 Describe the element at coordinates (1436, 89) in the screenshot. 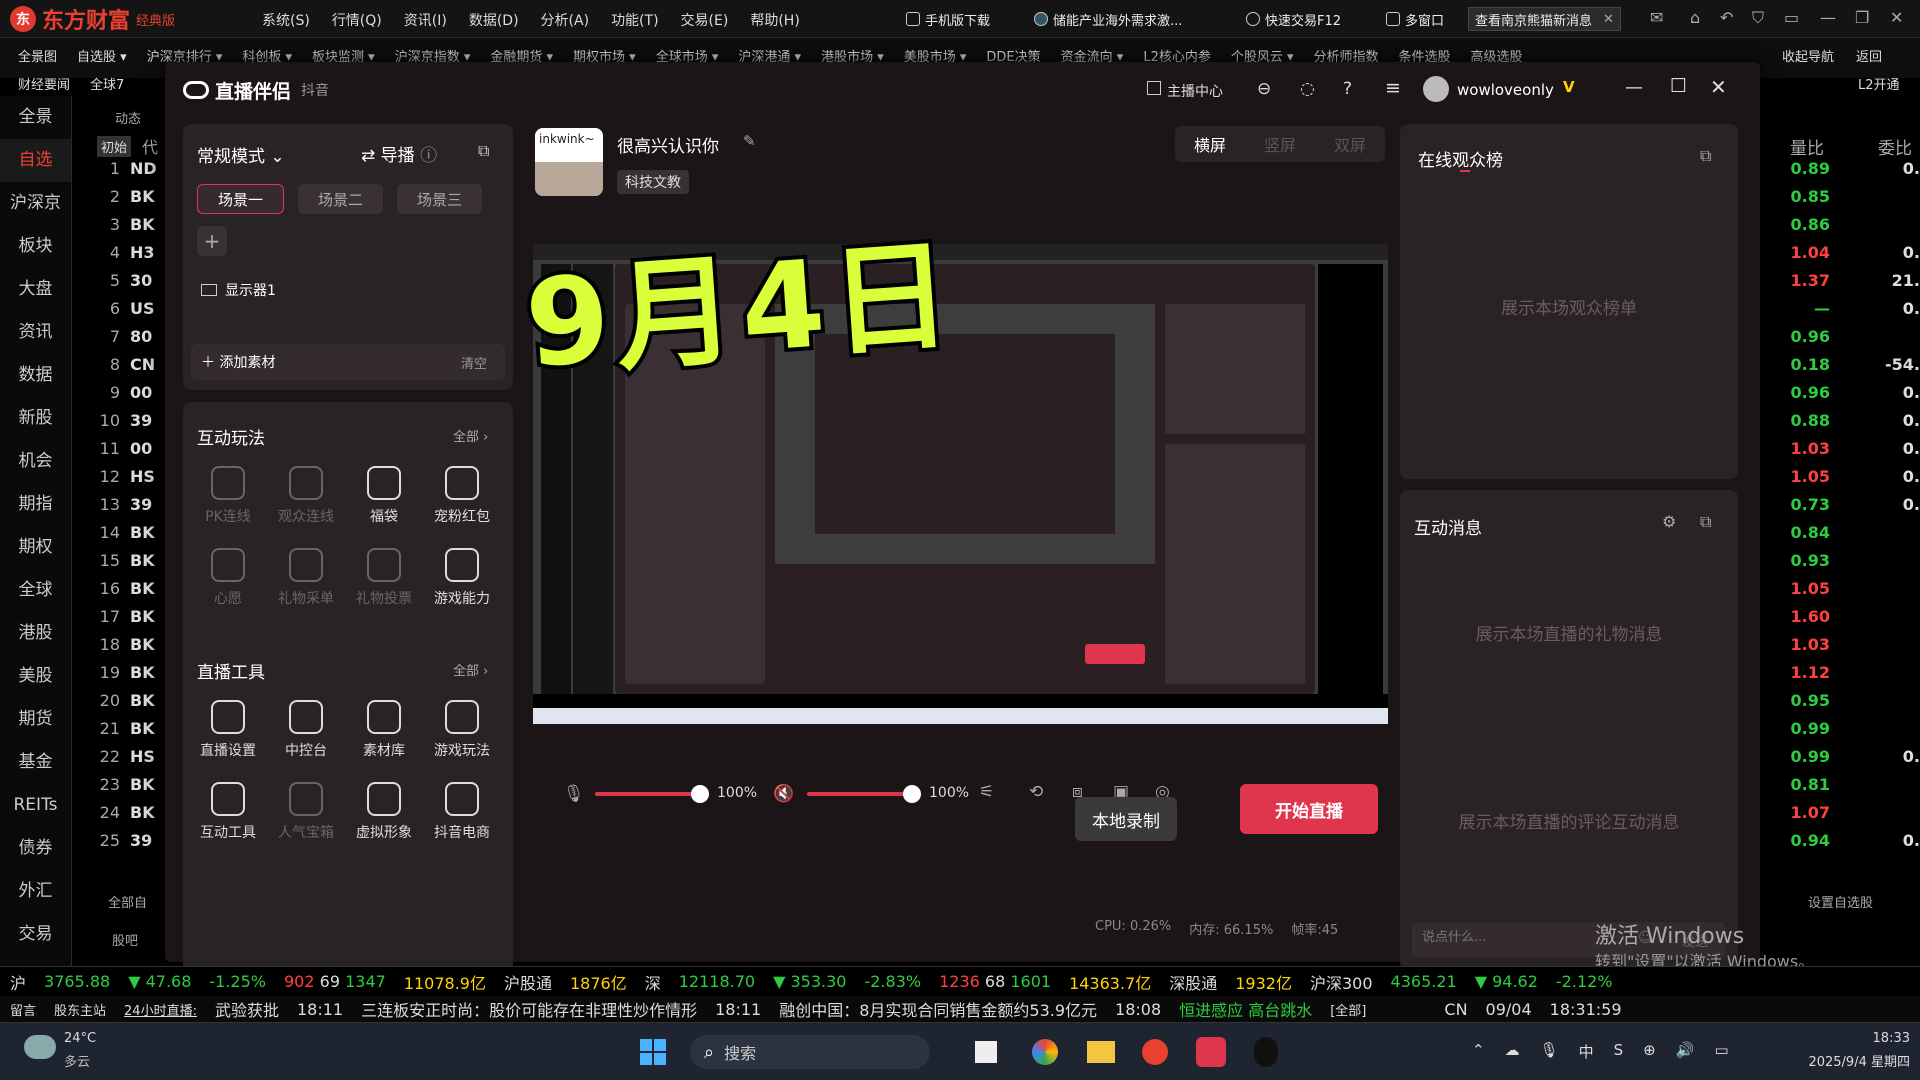

I see `user-avatar` at that location.